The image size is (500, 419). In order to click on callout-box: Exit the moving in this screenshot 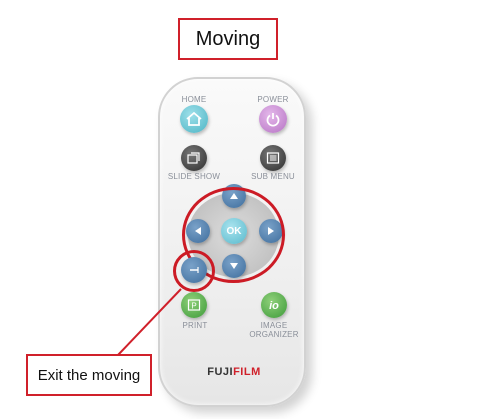, I will do `click(89, 375)`.